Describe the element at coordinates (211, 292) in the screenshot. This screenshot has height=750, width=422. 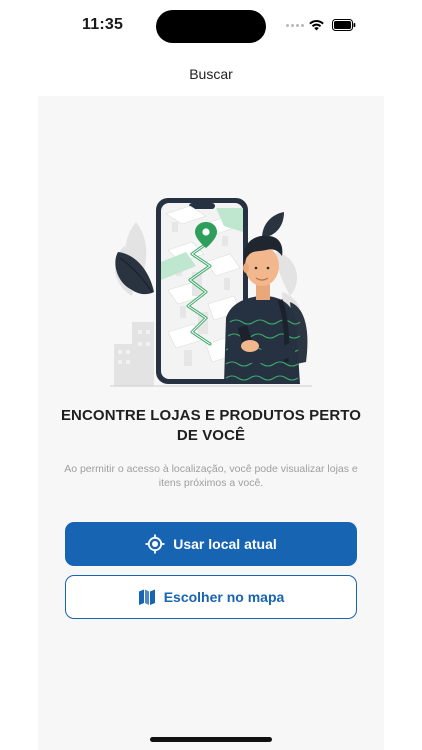
I see `map-person-illustration` at that location.